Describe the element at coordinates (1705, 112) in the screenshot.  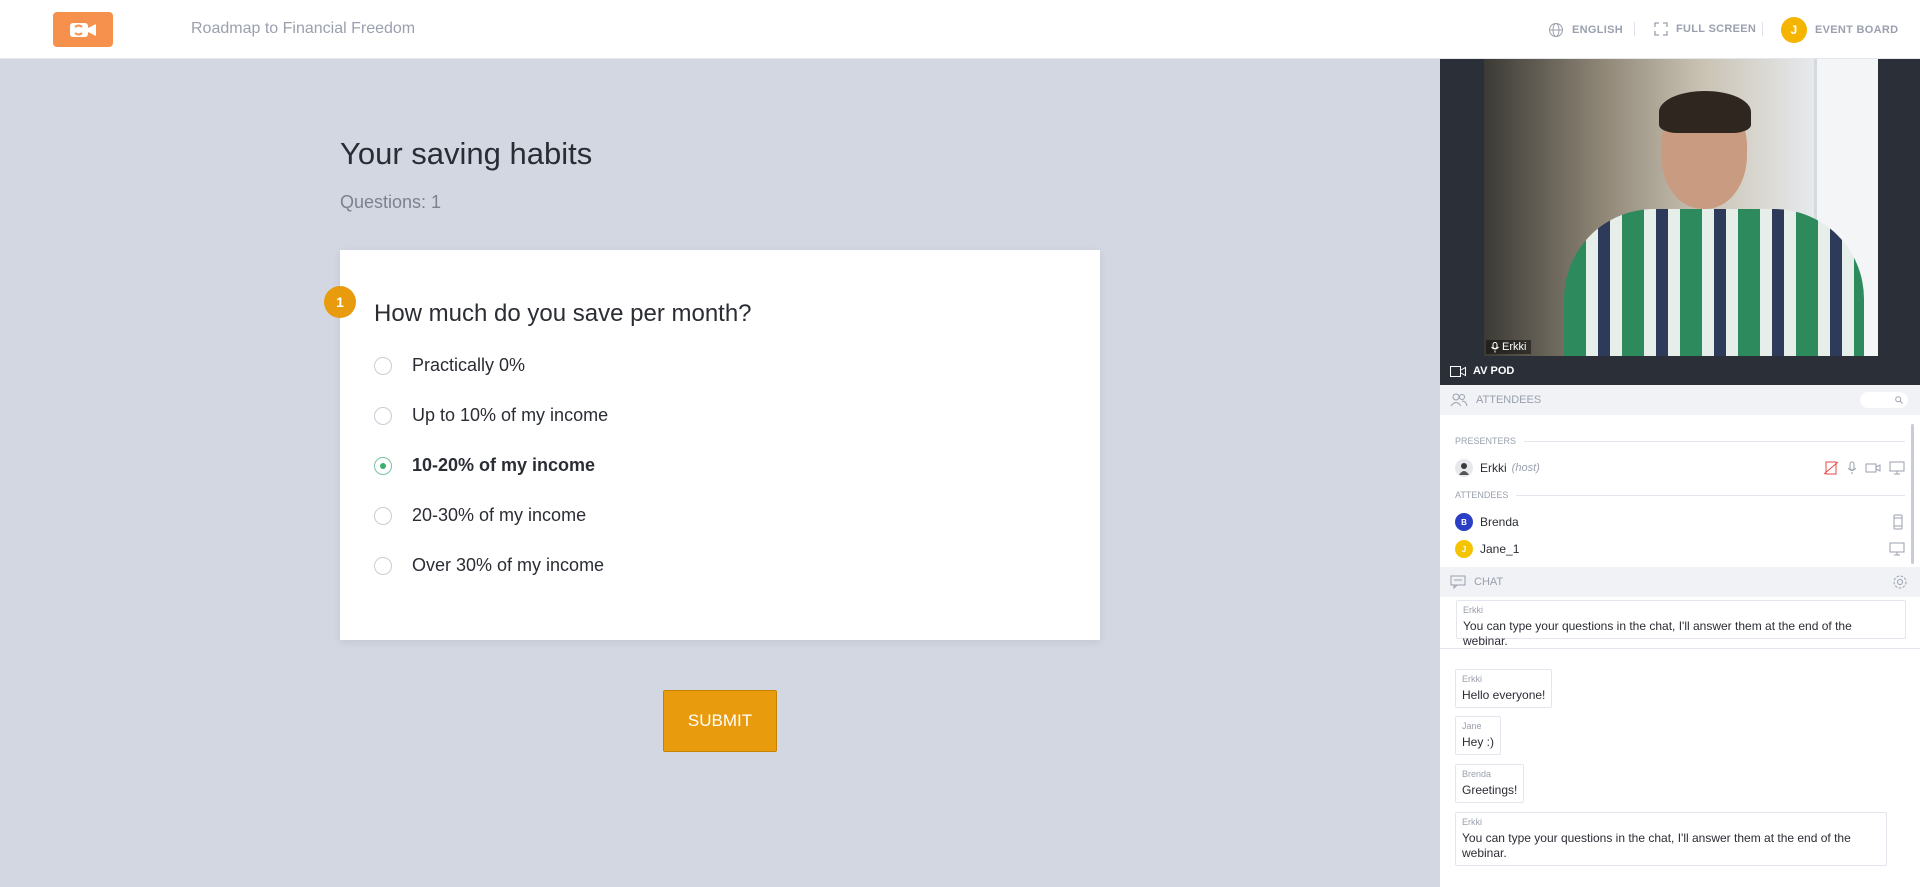
I see `speaker-hair` at that location.